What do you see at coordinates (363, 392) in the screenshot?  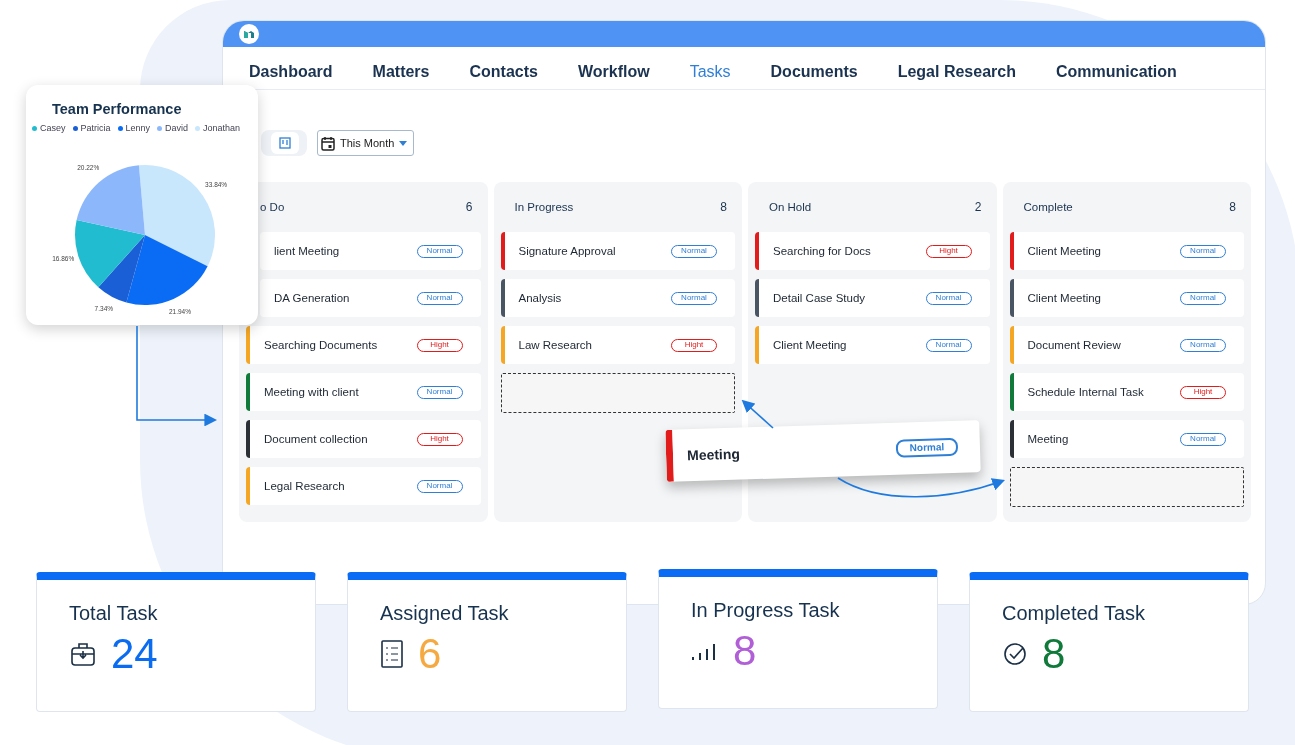 I see `task-card: Meeting with client Normal` at bounding box center [363, 392].